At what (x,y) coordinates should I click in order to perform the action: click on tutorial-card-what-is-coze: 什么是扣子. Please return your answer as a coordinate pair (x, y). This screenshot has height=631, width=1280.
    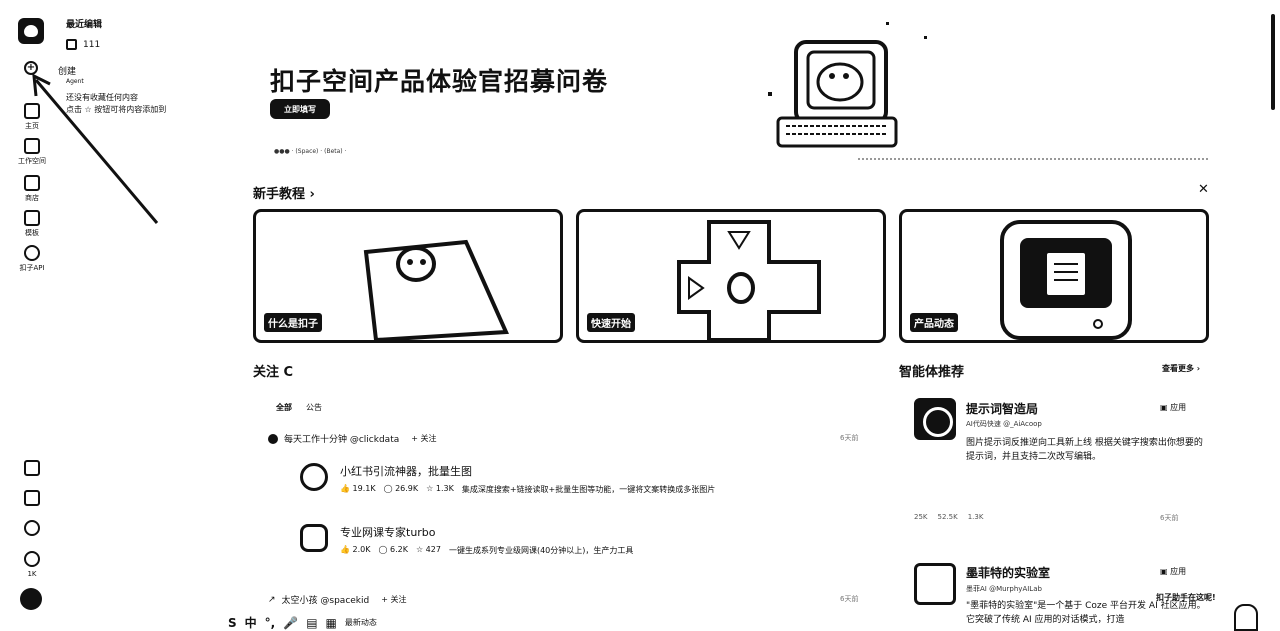
    Looking at the image, I should click on (408, 276).